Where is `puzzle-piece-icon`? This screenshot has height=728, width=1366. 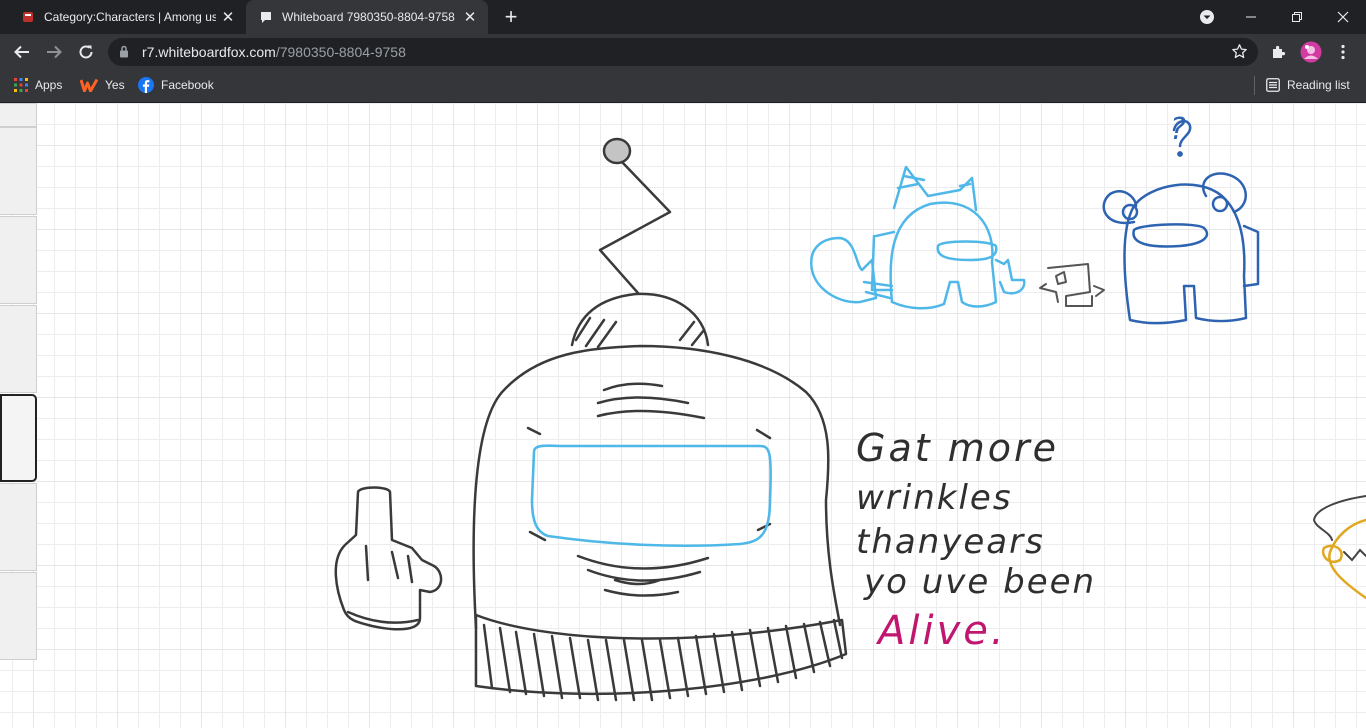 puzzle-piece-icon is located at coordinates (1279, 51).